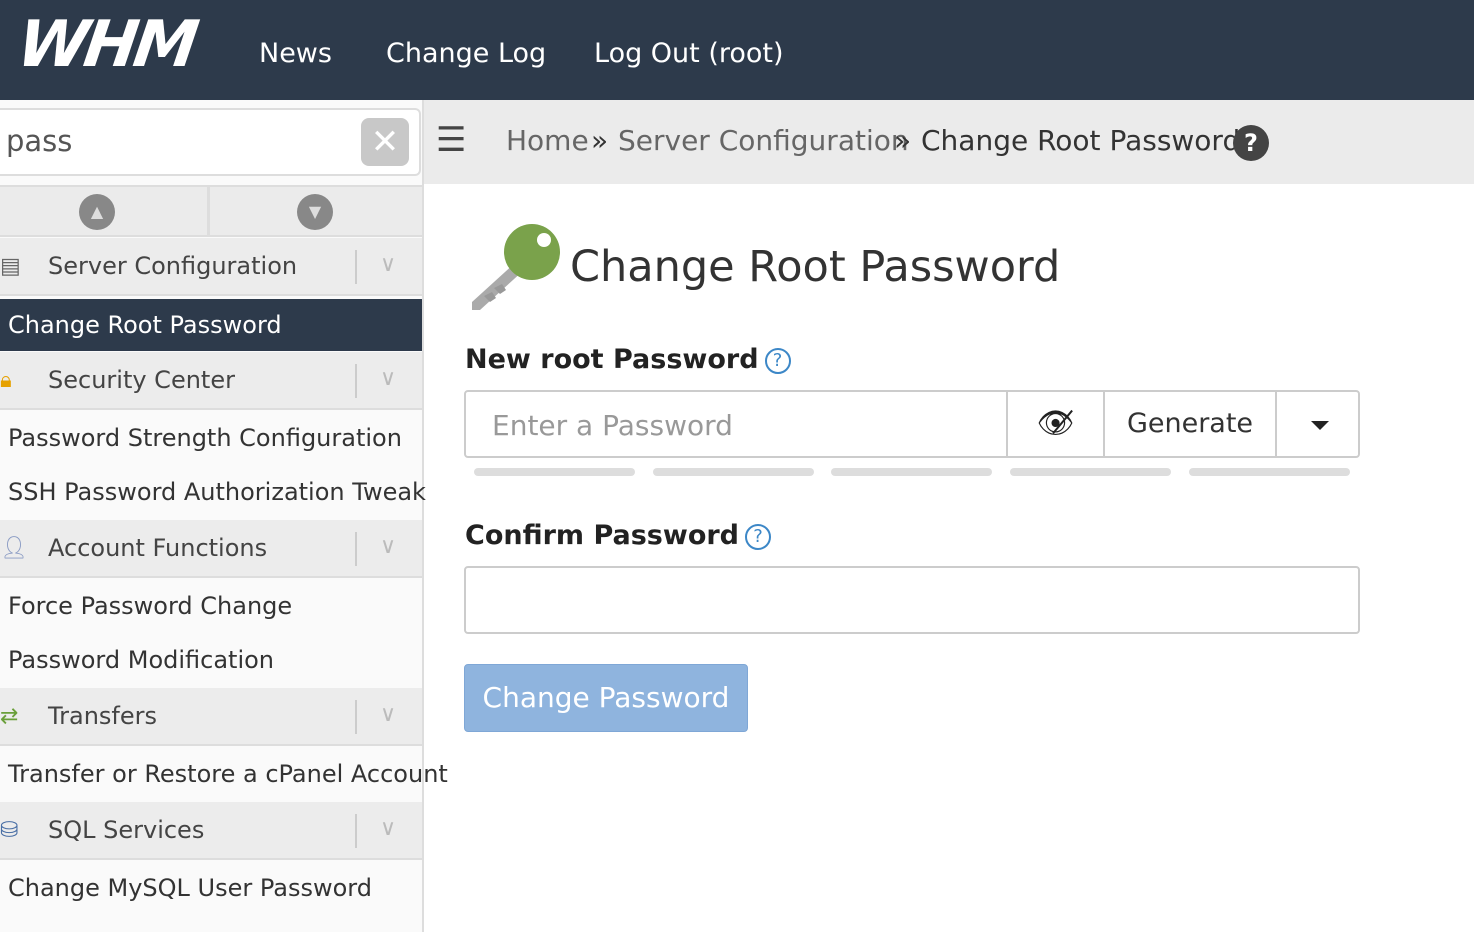 The image size is (1474, 932). I want to click on group-label: Transfers, so click(103, 716).